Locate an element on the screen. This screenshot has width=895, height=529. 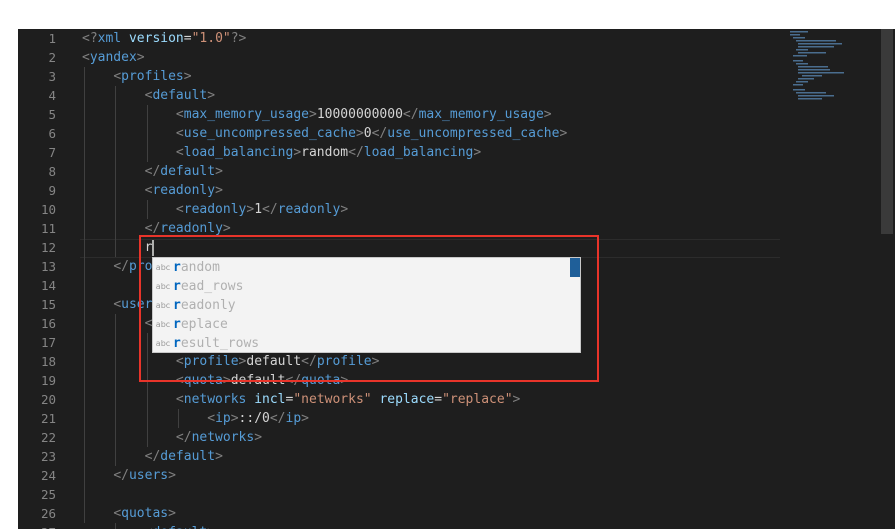
line-number: 2 is located at coordinates (52, 57).